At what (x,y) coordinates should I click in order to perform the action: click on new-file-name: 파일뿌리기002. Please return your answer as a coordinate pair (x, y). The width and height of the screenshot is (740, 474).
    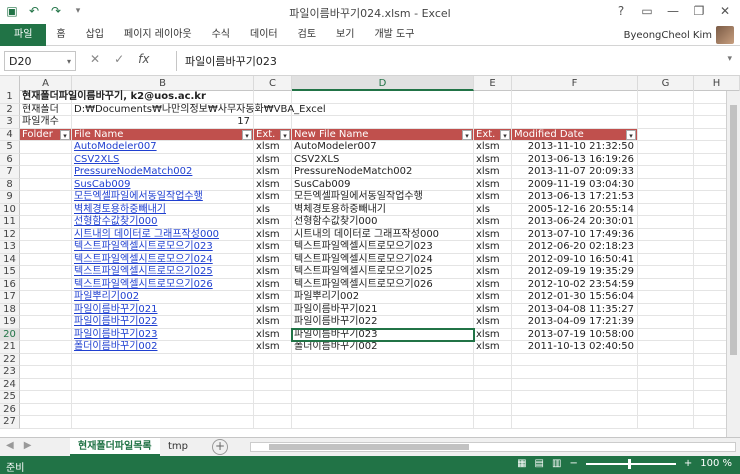
    Looking at the image, I should click on (383, 297).